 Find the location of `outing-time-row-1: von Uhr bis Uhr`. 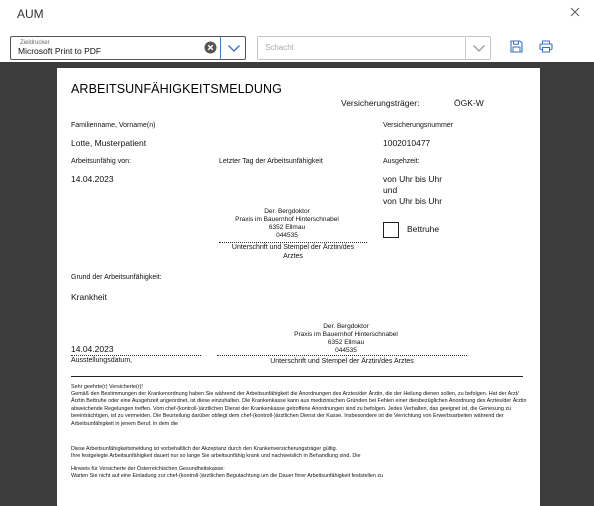

outing-time-row-1: von Uhr bis Uhr is located at coordinates (413, 179).